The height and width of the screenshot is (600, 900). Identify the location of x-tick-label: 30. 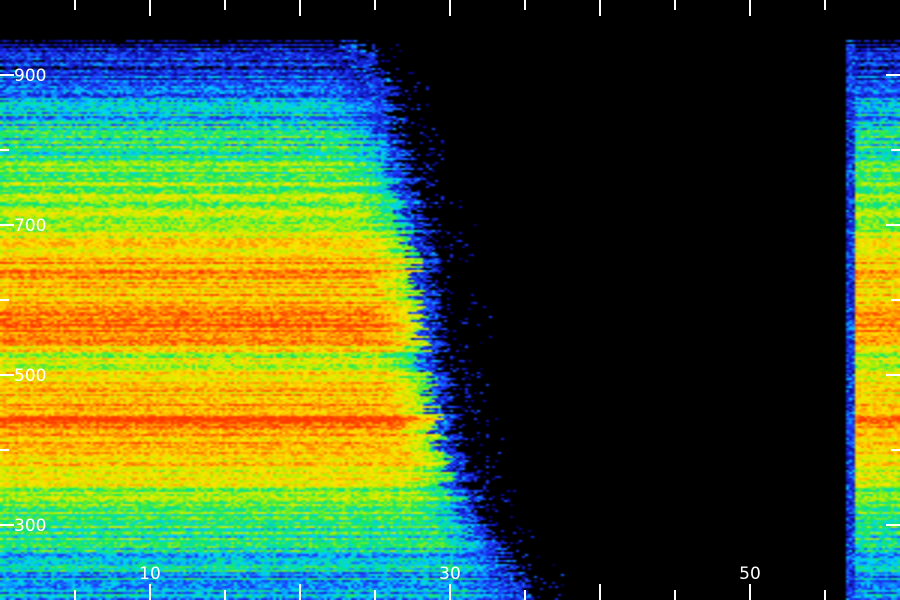
(450, 574).